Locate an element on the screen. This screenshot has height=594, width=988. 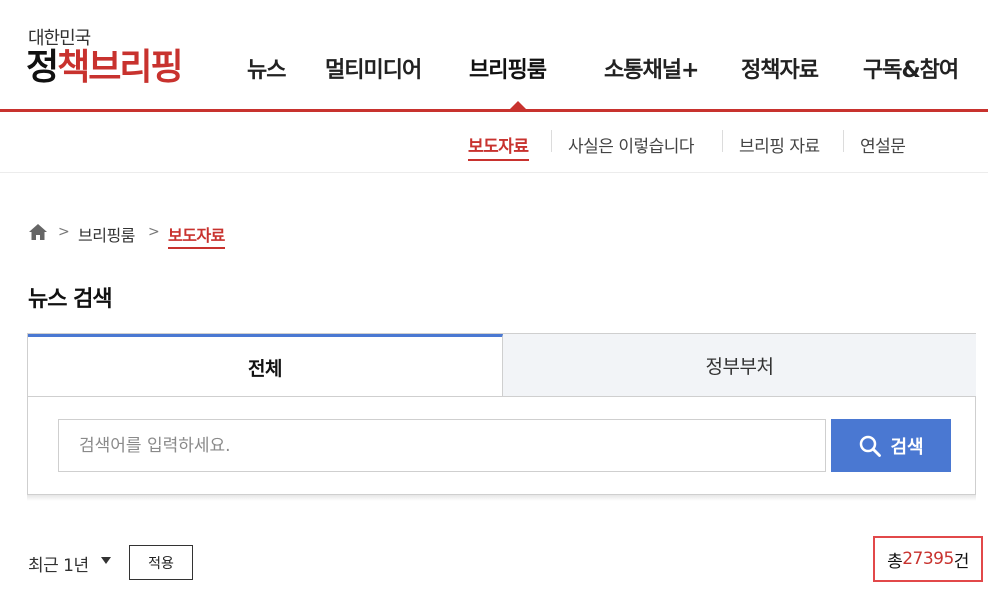
total-suffix: 건 is located at coordinates (961, 561).